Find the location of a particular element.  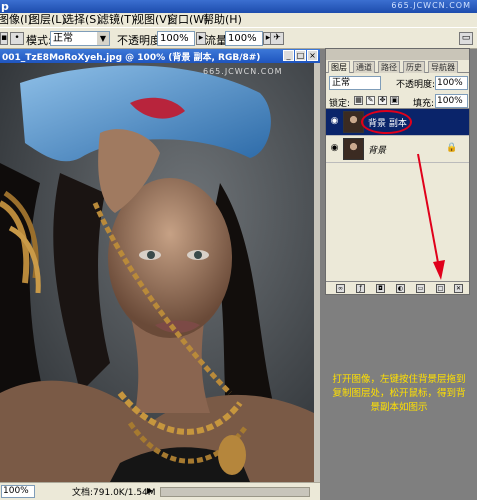

layer-row-background-copy: ◉ 背景 副本 is located at coordinates (397, 122).